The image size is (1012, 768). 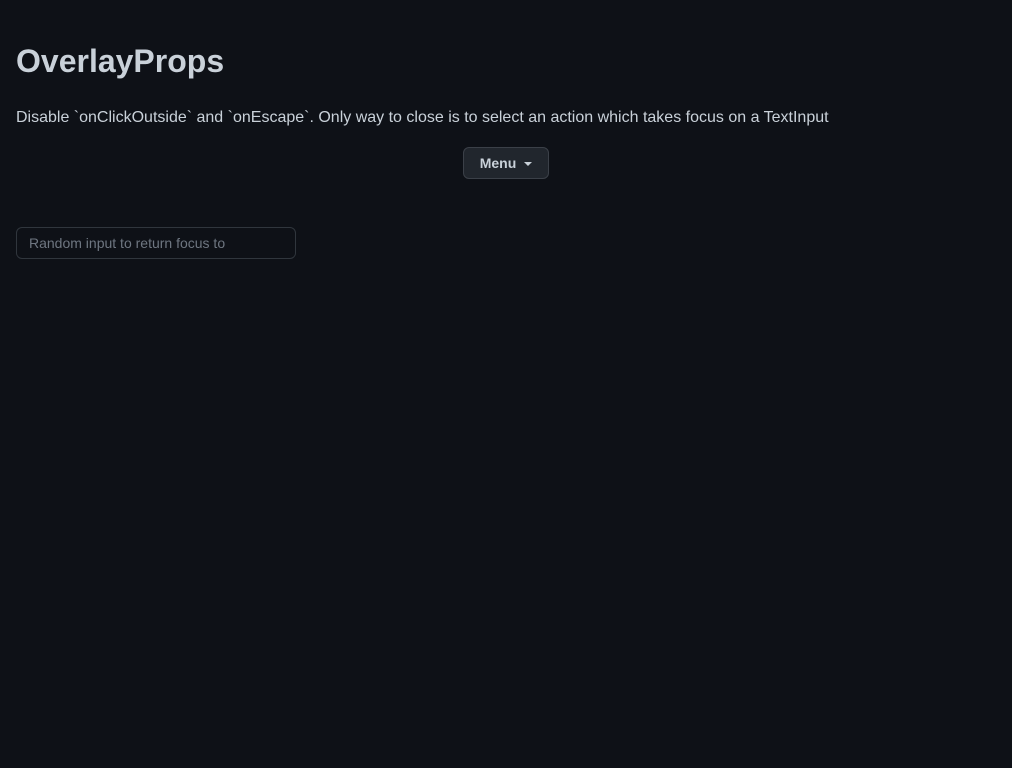 I want to click on return-focus-input, so click(x=156, y=243).